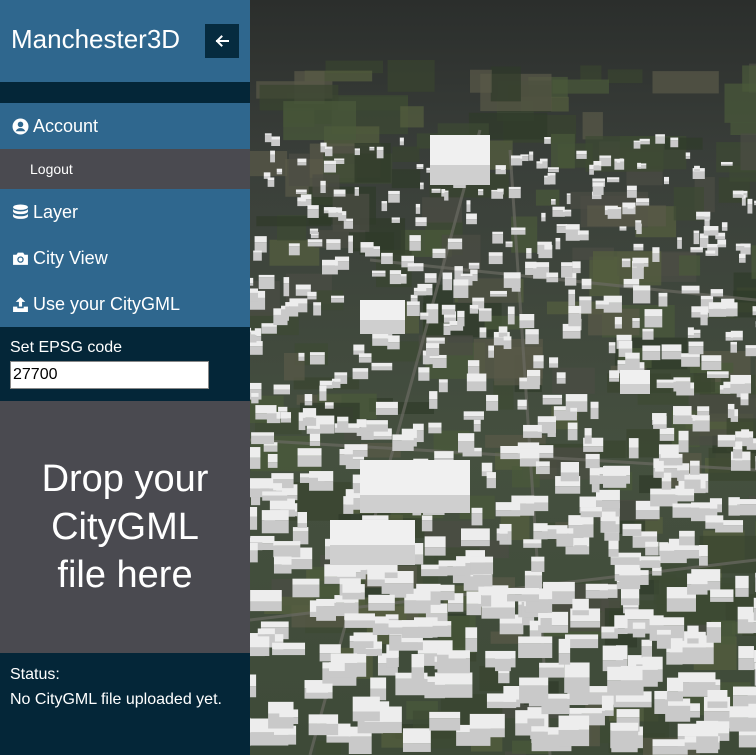 The image size is (756, 755). What do you see at coordinates (51, 169) in the screenshot?
I see `logout-label: Logout` at bounding box center [51, 169].